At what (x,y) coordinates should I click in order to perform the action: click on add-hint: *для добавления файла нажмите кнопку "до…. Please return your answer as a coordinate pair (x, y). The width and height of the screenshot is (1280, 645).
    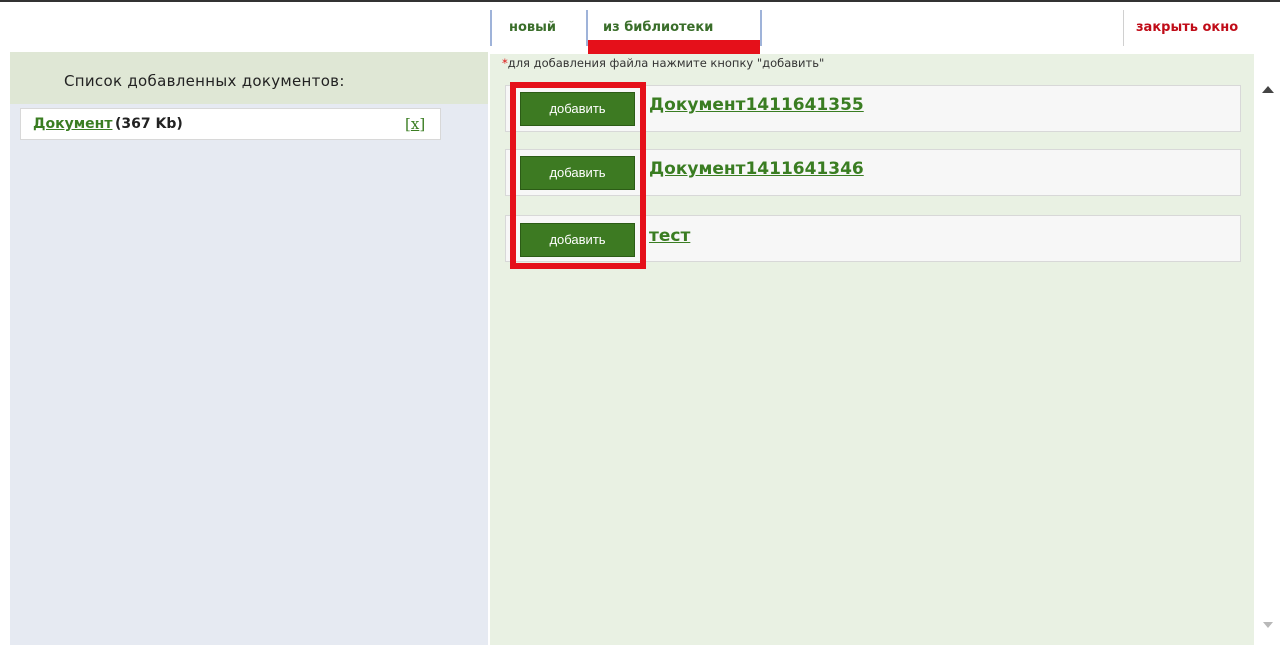
    Looking at the image, I should click on (663, 63).